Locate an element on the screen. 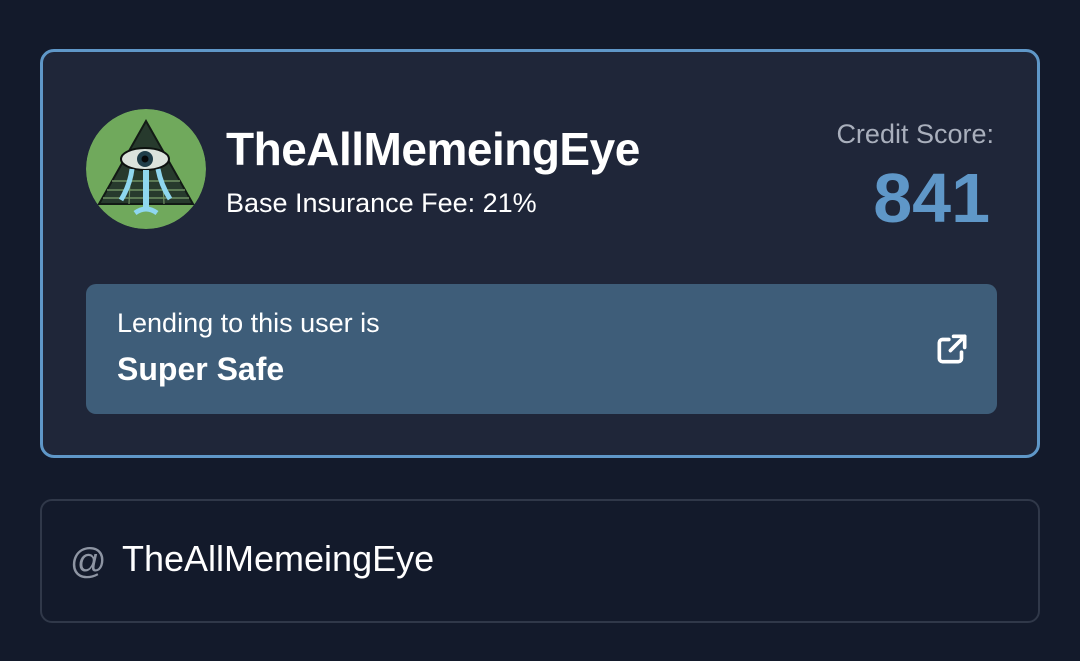  avatar is located at coordinates (146, 169).